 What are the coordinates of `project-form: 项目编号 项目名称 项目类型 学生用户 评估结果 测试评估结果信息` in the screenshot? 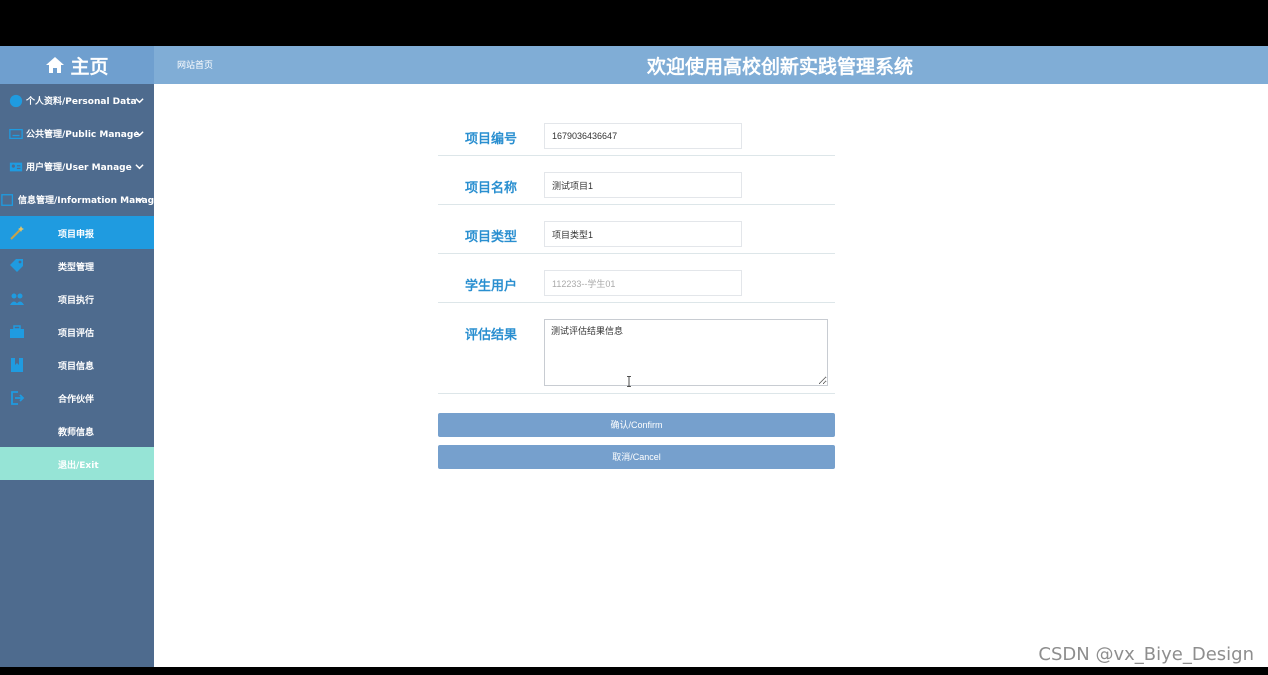 It's located at (636, 252).